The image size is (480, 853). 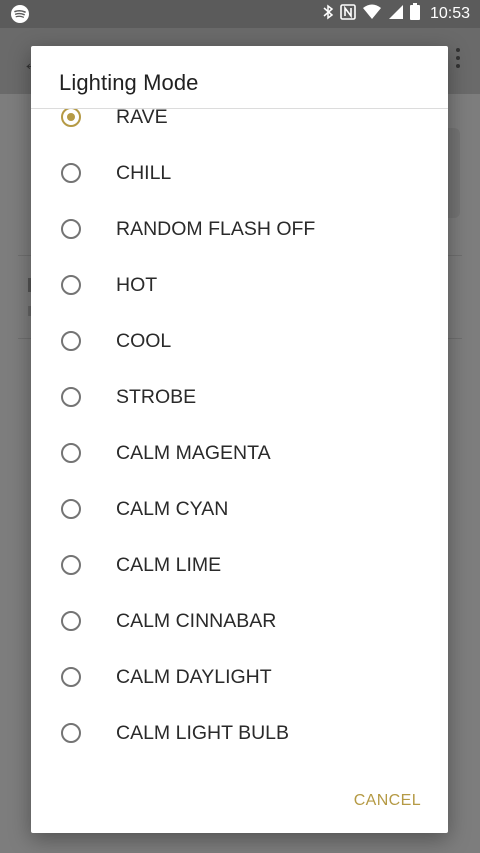 What do you see at coordinates (458, 60) in the screenshot?
I see `overflow-menu-icon` at bounding box center [458, 60].